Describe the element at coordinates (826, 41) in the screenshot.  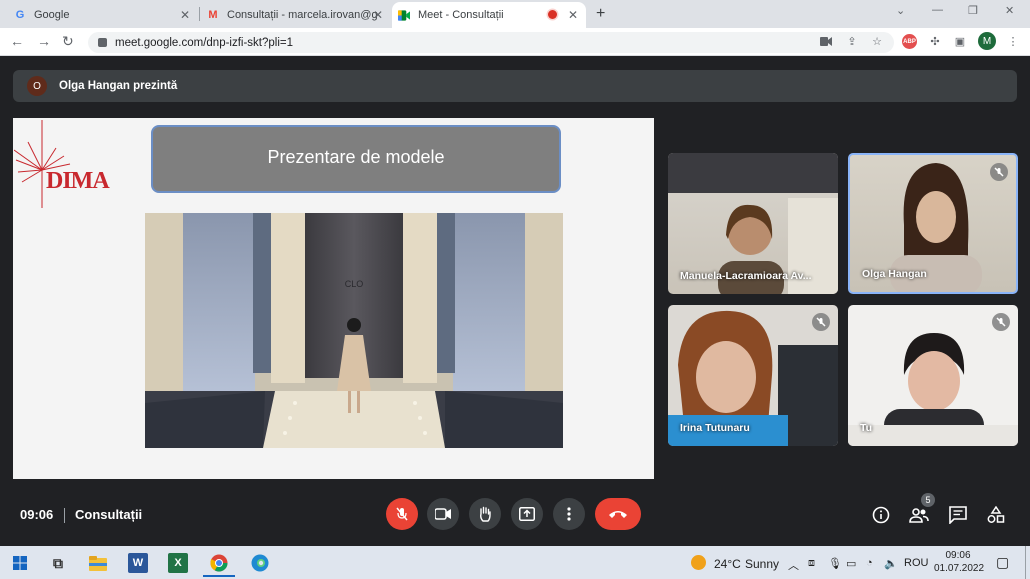
I see `camera-icon` at that location.